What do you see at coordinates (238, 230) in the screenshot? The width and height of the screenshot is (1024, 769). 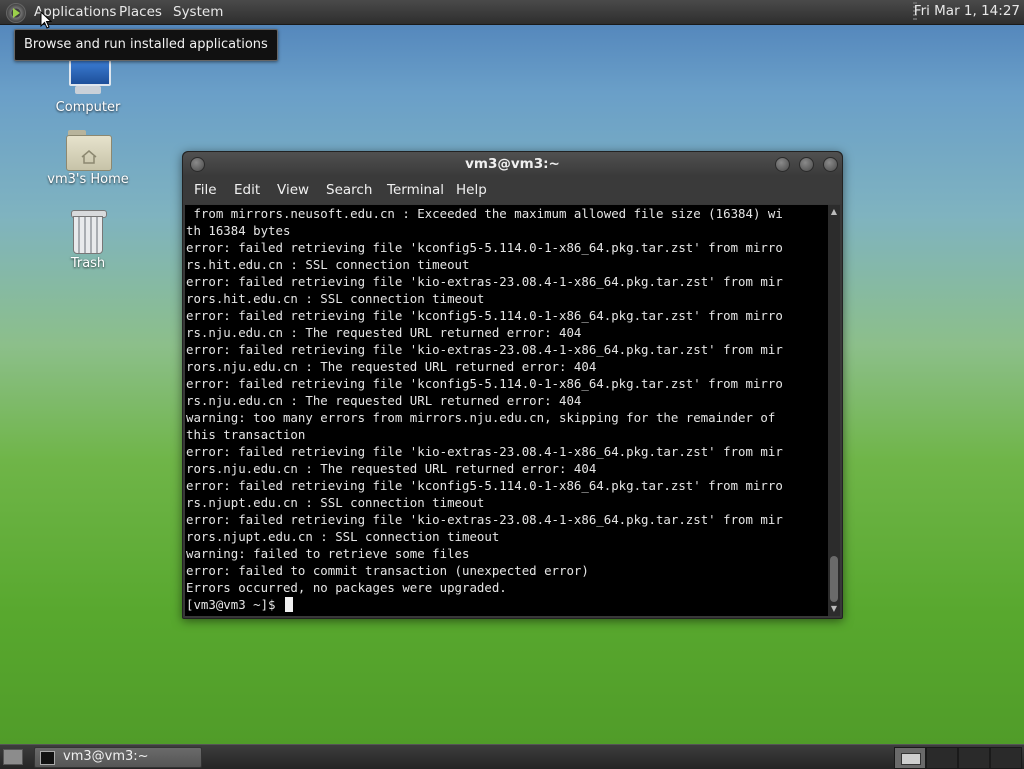 I see `terminal-line: th 16384 bytes` at bounding box center [238, 230].